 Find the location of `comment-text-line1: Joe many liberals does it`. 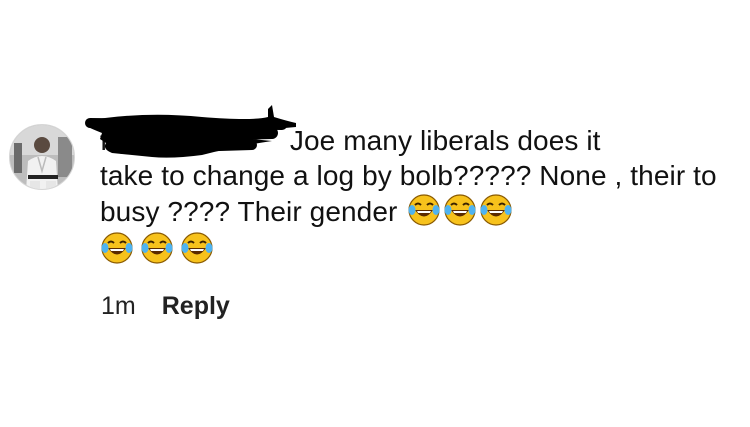

comment-text-line1: Joe many liberals does it is located at coordinates (445, 140).